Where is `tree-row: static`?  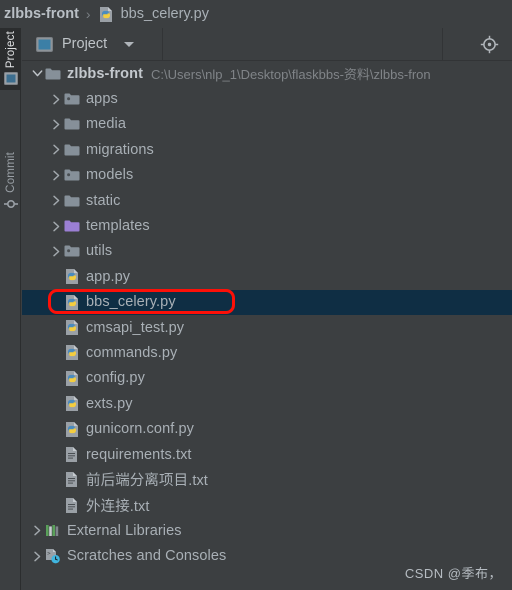
tree-row: static is located at coordinates (267, 200).